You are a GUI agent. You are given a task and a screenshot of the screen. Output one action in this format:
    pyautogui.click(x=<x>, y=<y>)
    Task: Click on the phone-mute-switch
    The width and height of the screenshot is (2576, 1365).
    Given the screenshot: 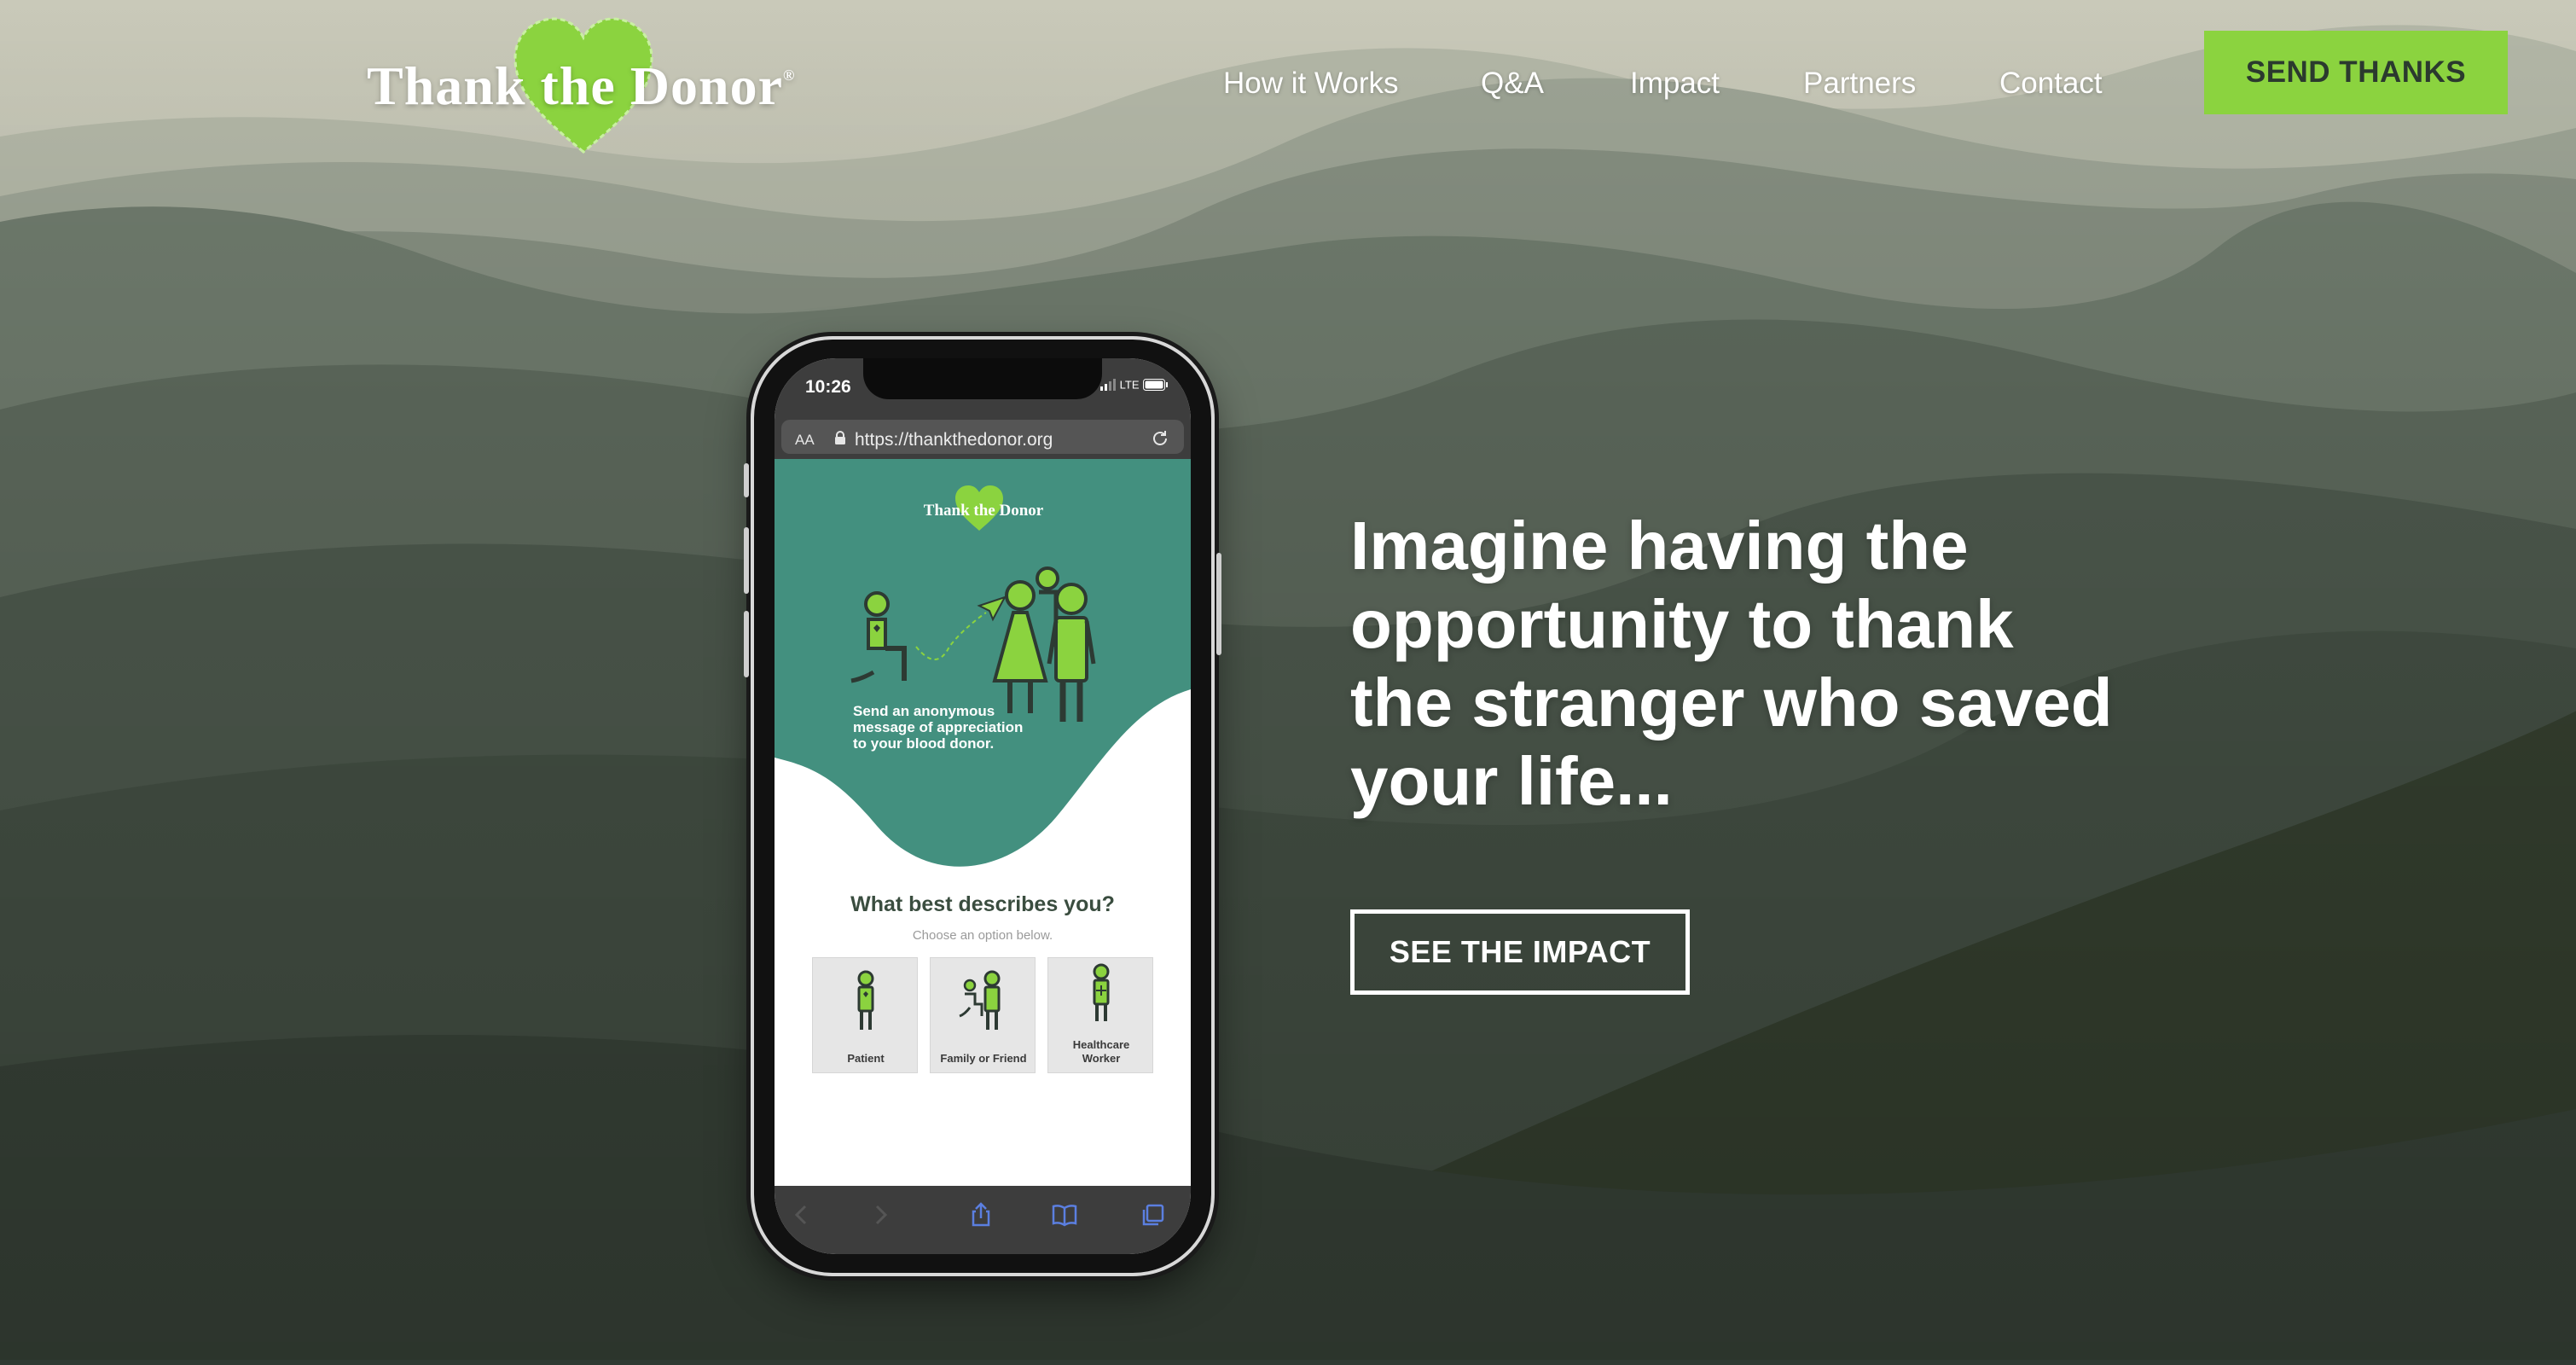 What is the action you would take?
    pyautogui.click(x=746, y=480)
    